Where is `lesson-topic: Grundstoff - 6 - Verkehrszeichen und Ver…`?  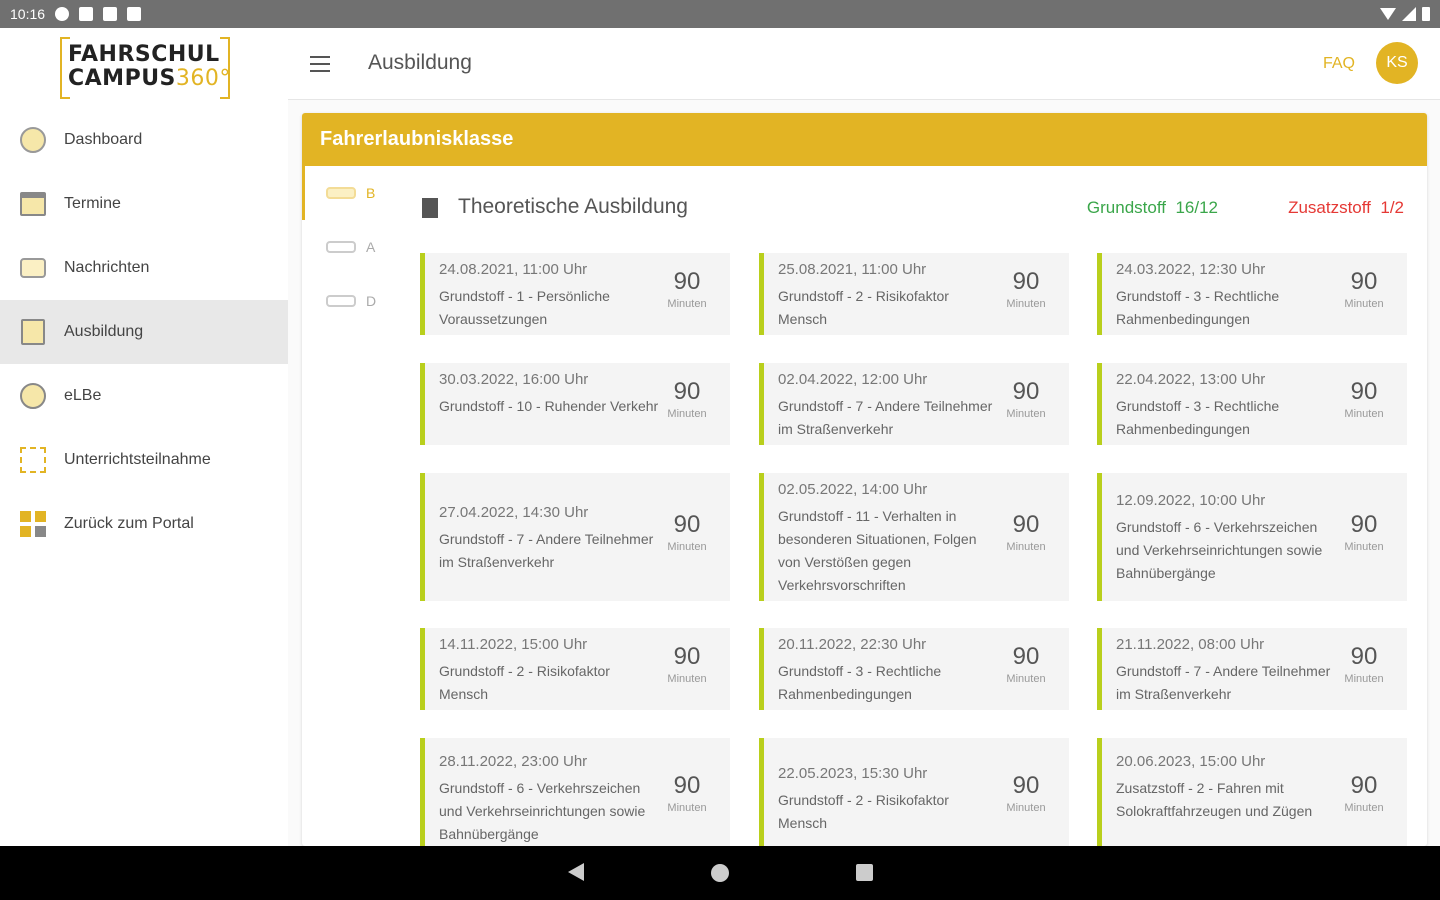
lesson-topic: Grundstoff - 6 - Verkehrszeichen und Ver… is located at coordinates (542, 811).